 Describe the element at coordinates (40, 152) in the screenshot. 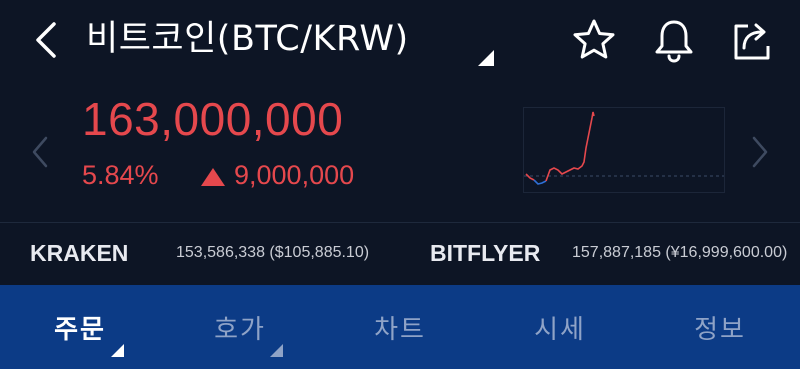

I see `chevron-left-icon` at that location.